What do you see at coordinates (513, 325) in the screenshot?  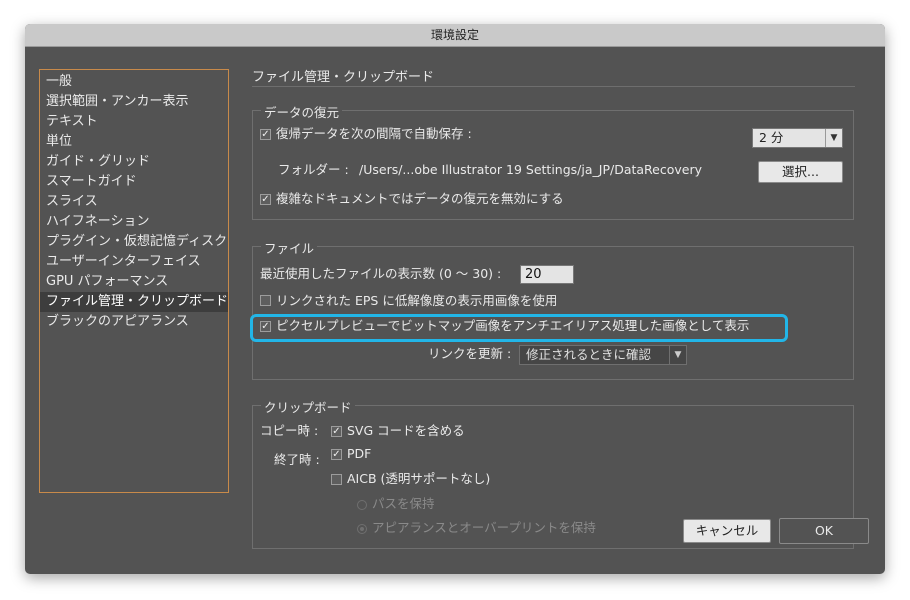 I see `antialias-label: ピクセルプレビューでビットマップ画像をアンチエイリアス処理した画像として表示` at bounding box center [513, 325].